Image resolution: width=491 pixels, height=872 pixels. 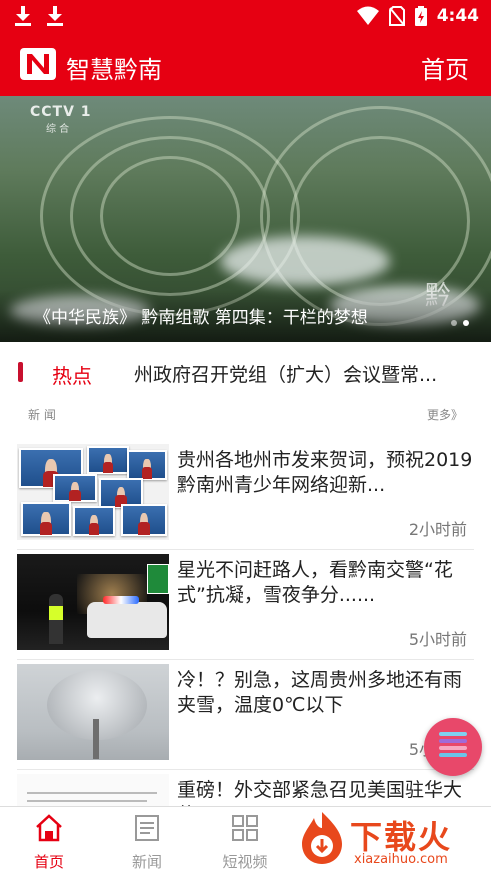 I want to click on battery-charging-icon, so click(x=420, y=16).